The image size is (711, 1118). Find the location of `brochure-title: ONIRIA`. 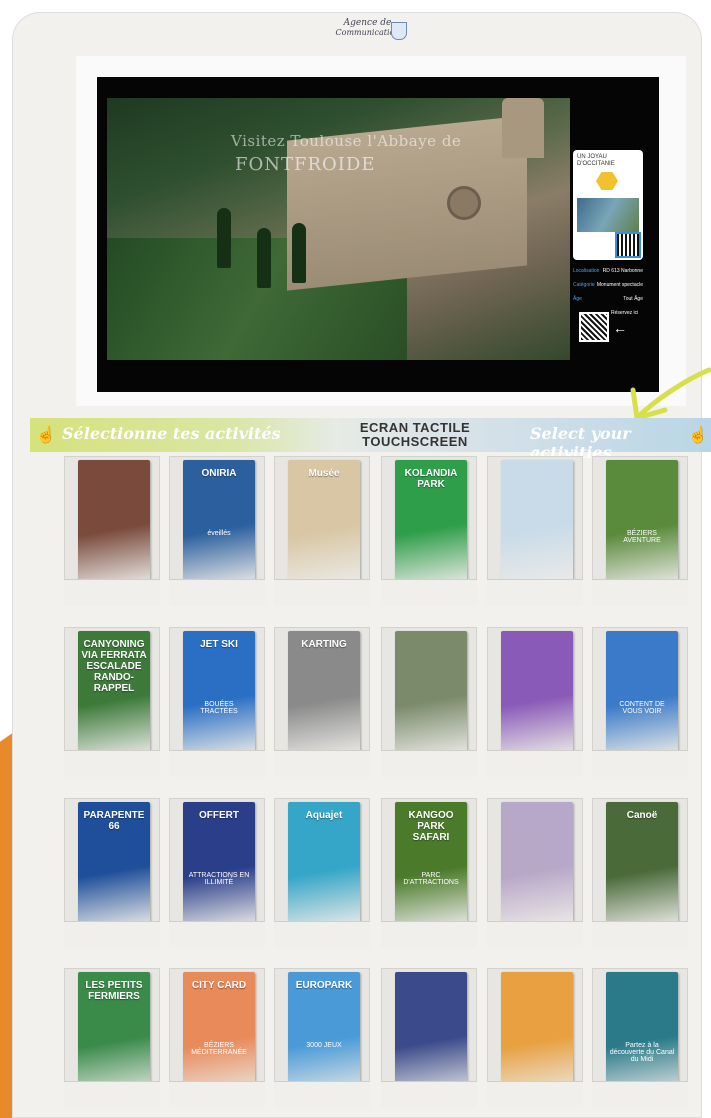

brochure-title: ONIRIA is located at coordinates (219, 473).